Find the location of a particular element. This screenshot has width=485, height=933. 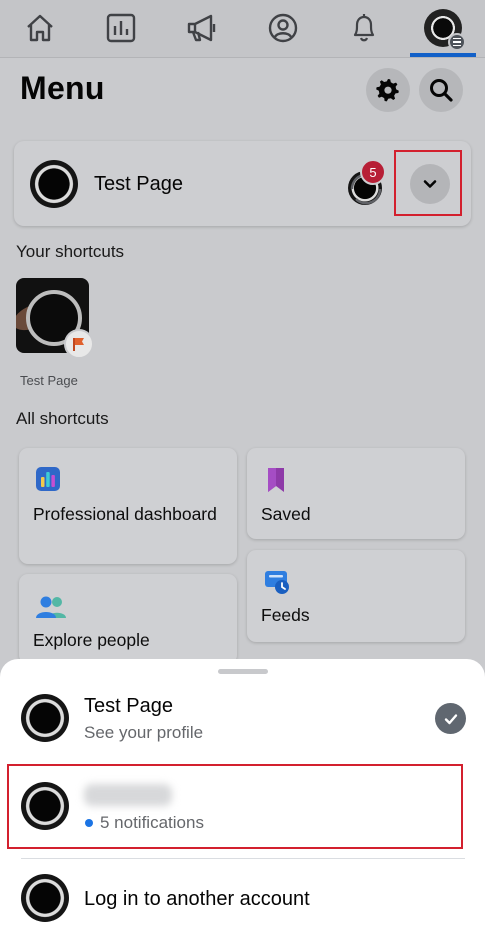

profile-icon is located at coordinates (283, 28).